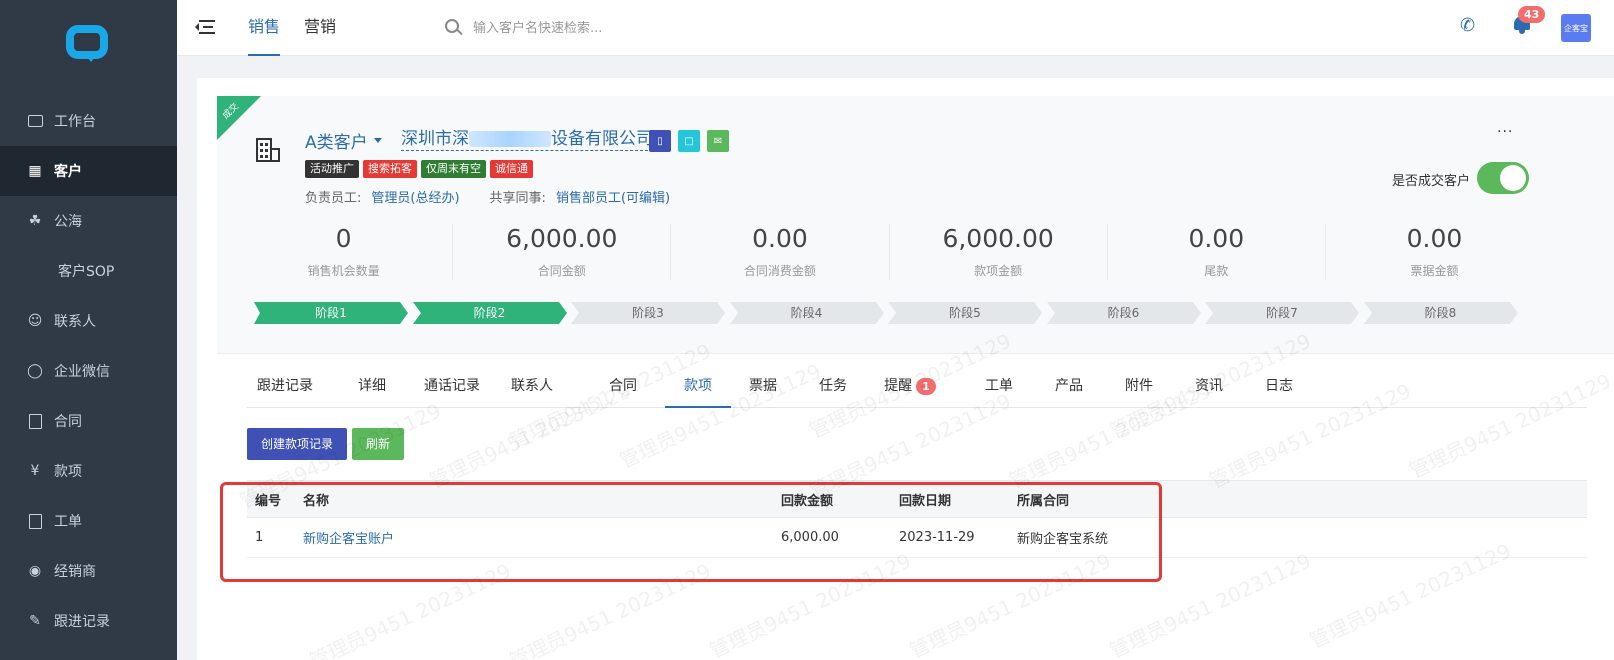  Describe the element at coordinates (502, 196) in the screenshot. I see `owner-row: 负责员工: 管理员(总经办) 共享同事: 销售部员工(可编辑)` at that location.